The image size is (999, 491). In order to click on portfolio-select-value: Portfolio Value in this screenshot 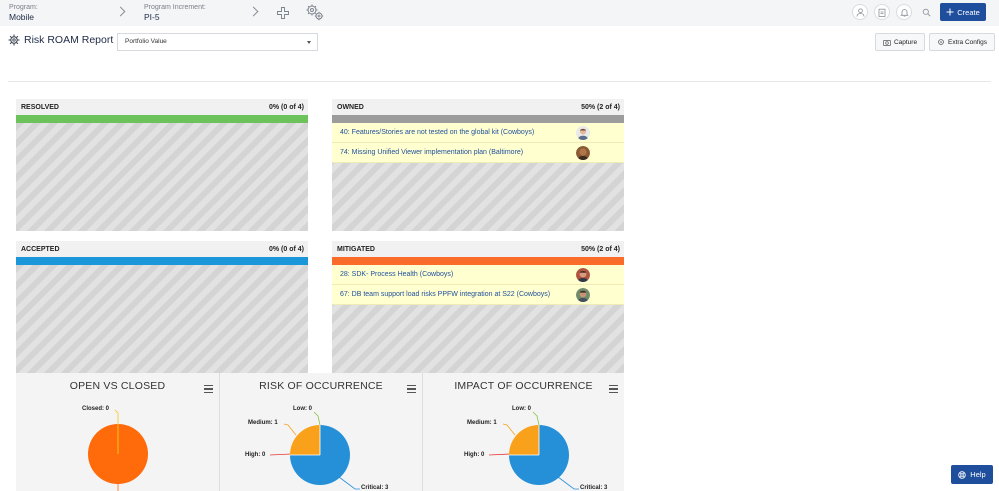, I will do `click(146, 41)`.